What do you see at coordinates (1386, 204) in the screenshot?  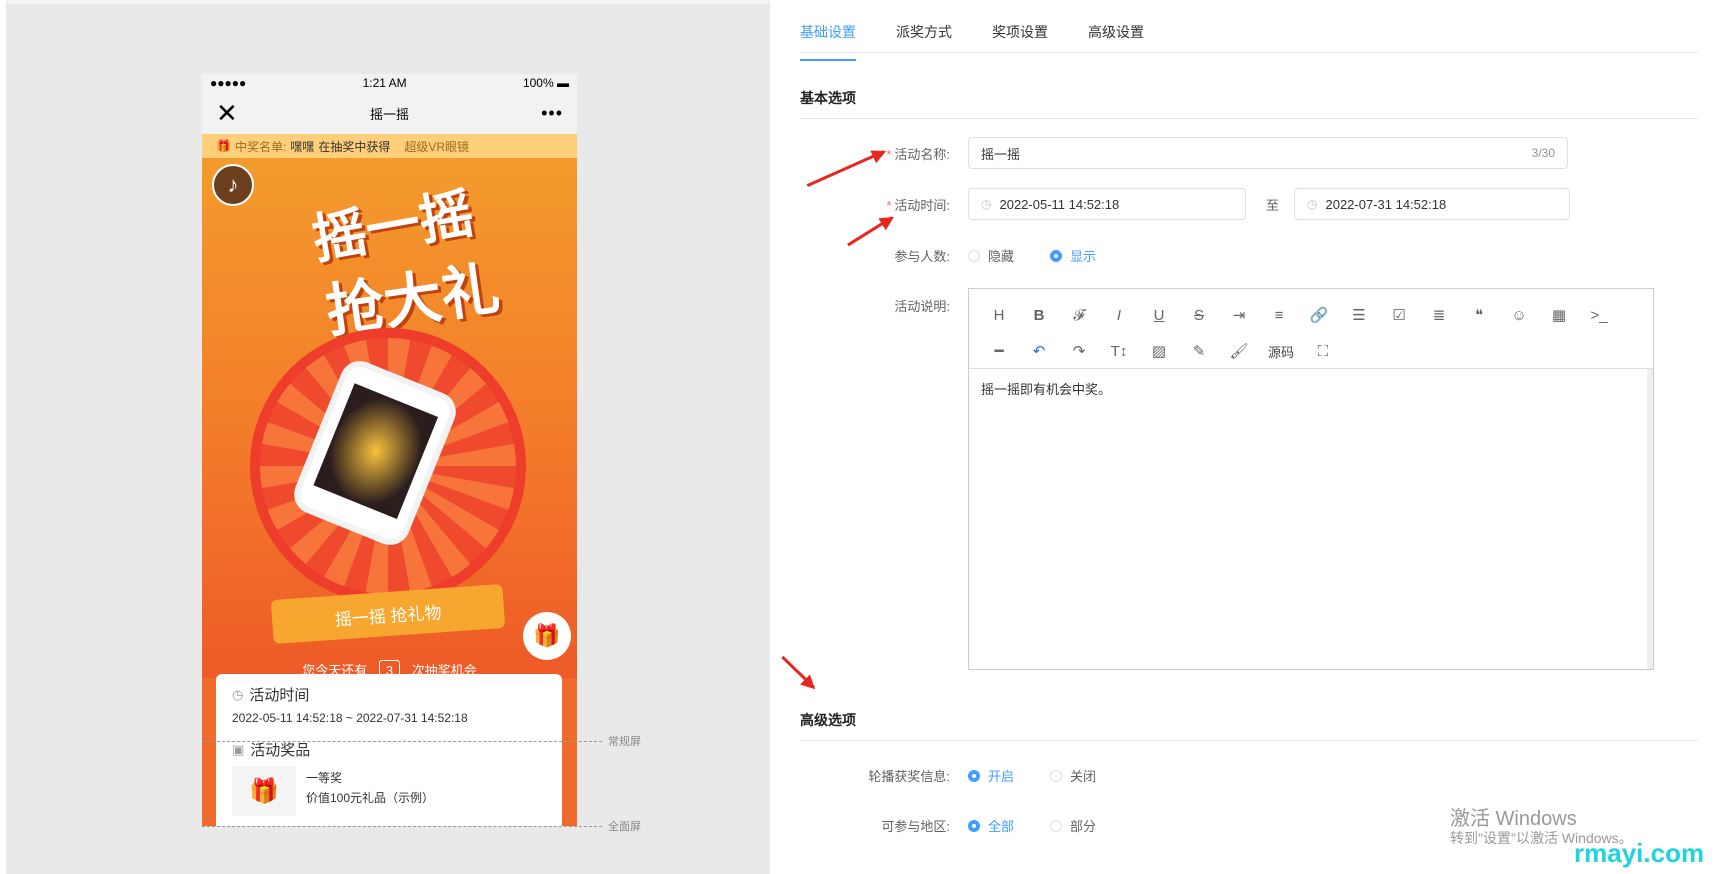 I see `end-time-value: 2022-07-31 14:52:18` at bounding box center [1386, 204].